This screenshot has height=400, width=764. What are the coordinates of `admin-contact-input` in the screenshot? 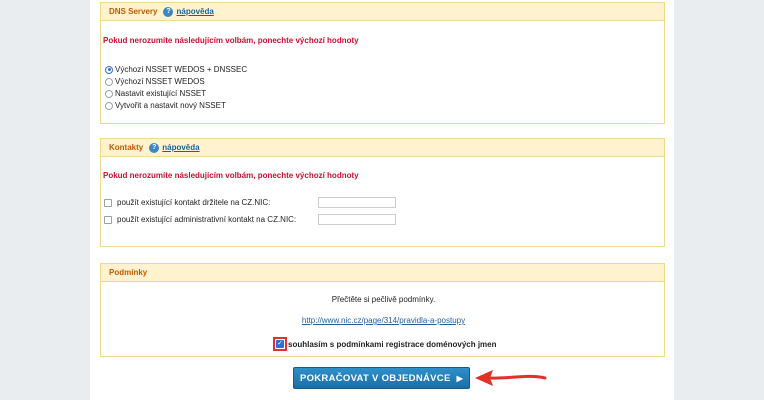 It's located at (357, 219).